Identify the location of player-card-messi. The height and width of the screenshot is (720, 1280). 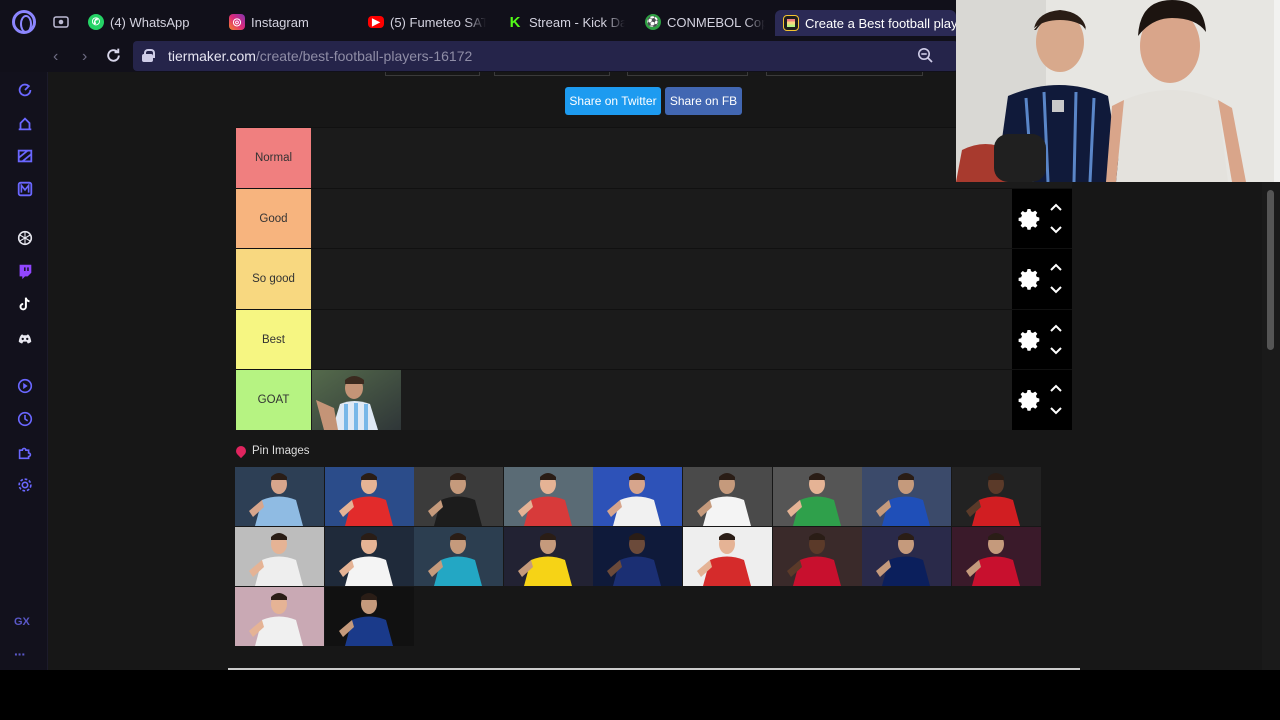
(356, 400).